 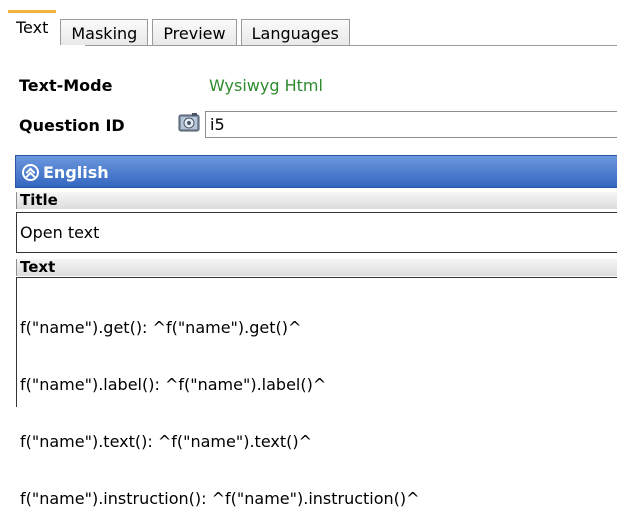 I want to click on text-line: f("name").text(): ^f("name").text()^, so click(x=166, y=441).